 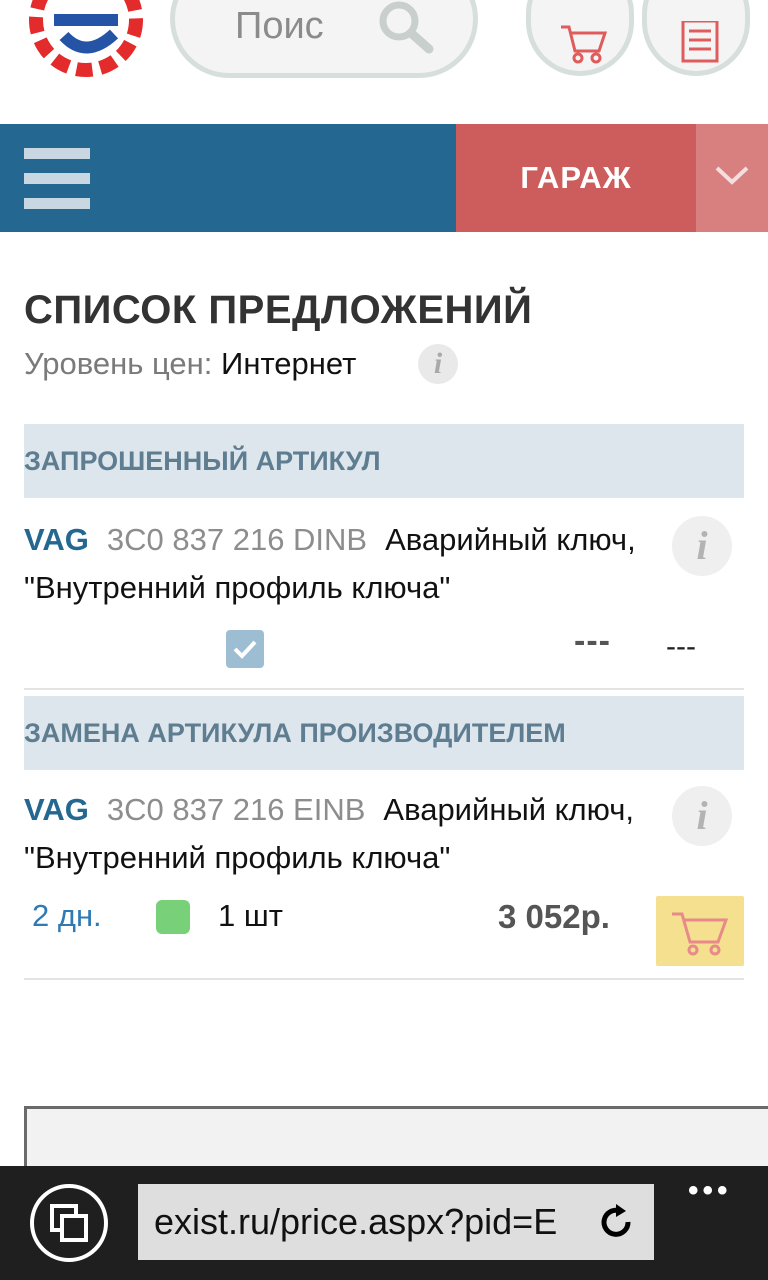 What do you see at coordinates (237, 539) in the screenshot?
I see `article-code: 3C0 837 216 DINB` at bounding box center [237, 539].